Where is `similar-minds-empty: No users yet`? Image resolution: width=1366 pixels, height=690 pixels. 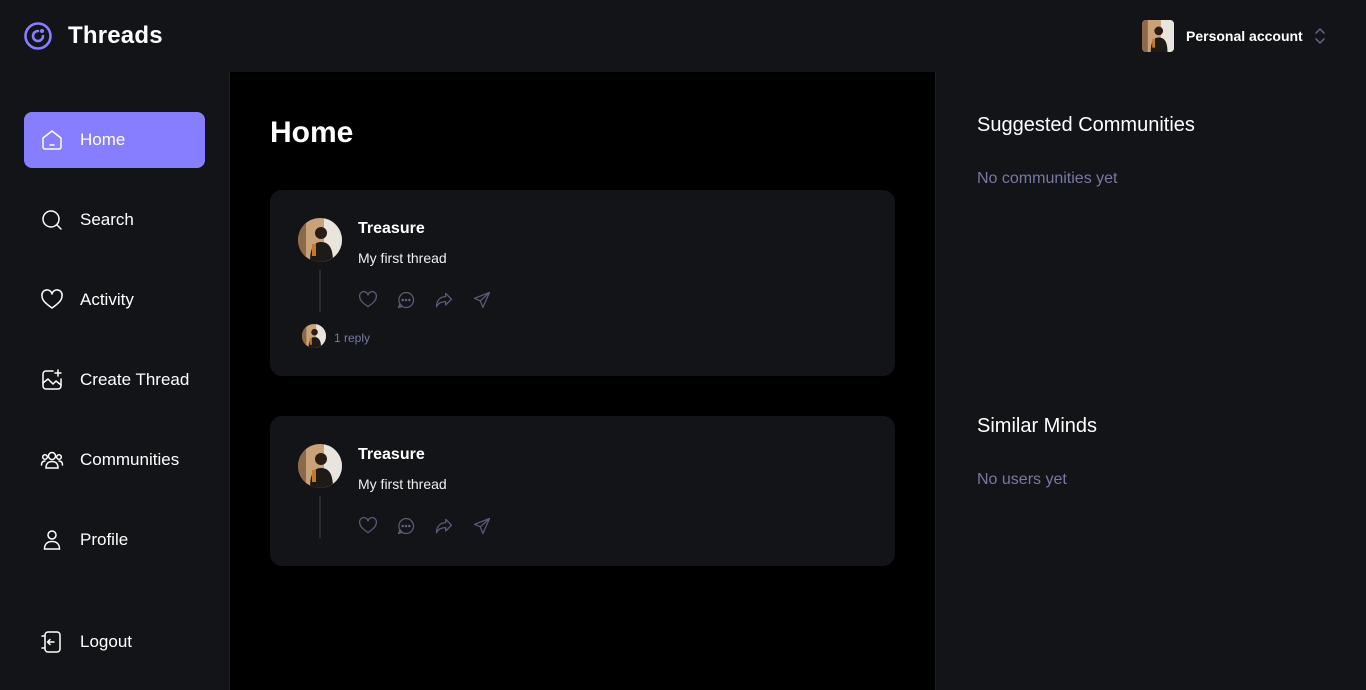
similar-minds-empty: No users yet is located at coordinates (1022, 479).